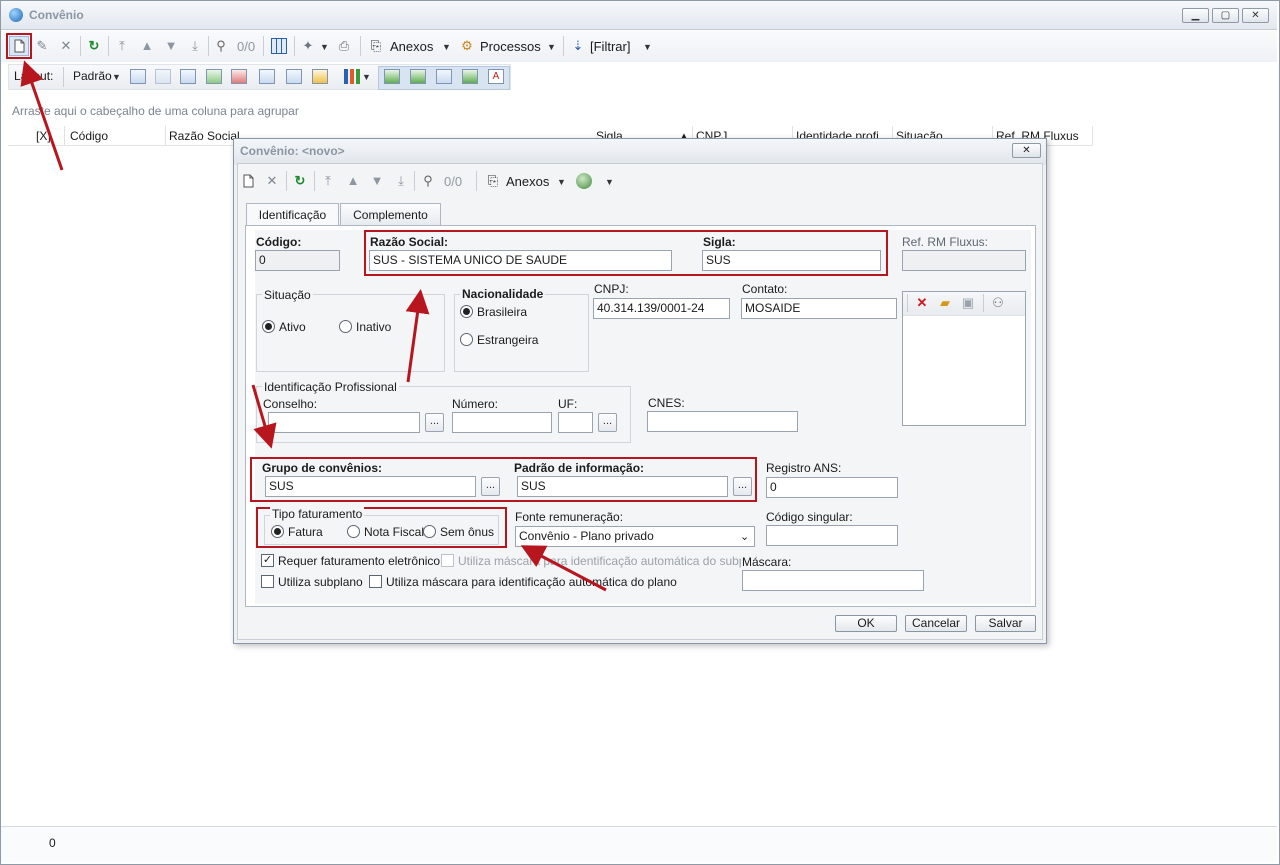 This screenshot has width=1280, height=865. I want to click on annotation-arrow-tipo, so click(563, 568).